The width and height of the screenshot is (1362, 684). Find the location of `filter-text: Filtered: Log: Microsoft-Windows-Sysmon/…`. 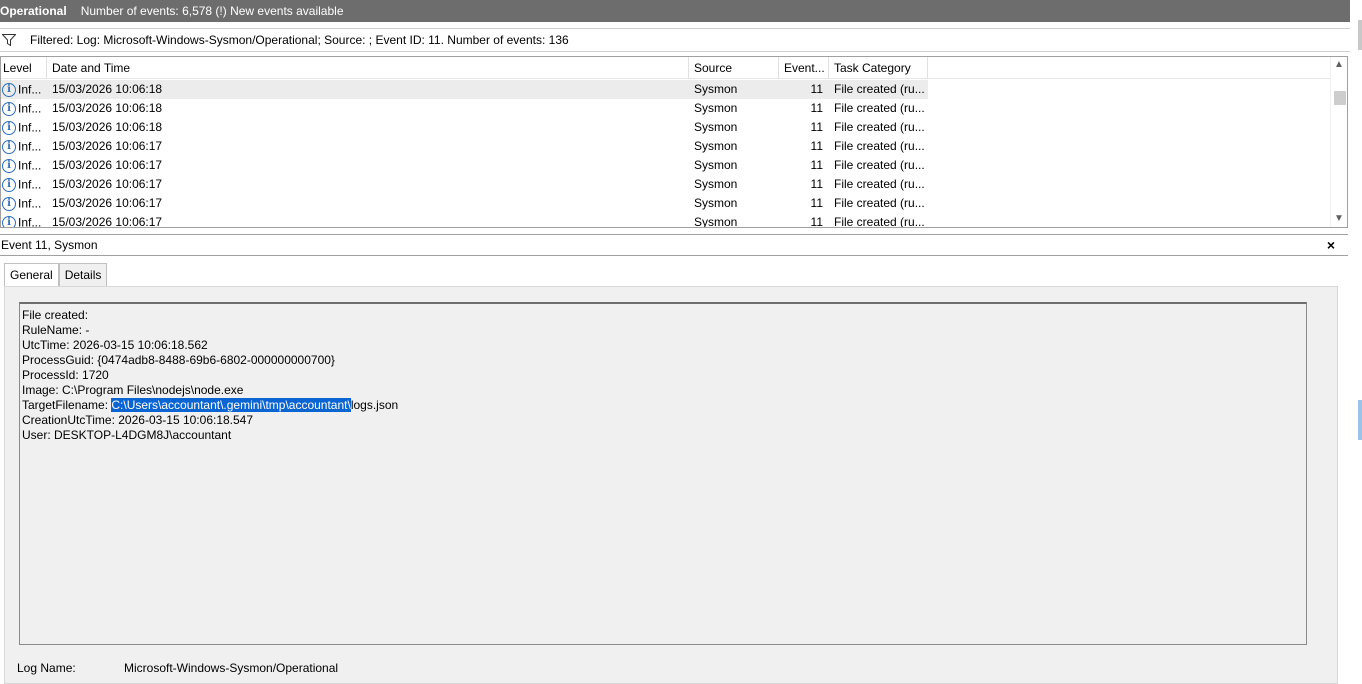

filter-text: Filtered: Log: Microsoft-Windows-Sysmon/… is located at coordinates (299, 40).